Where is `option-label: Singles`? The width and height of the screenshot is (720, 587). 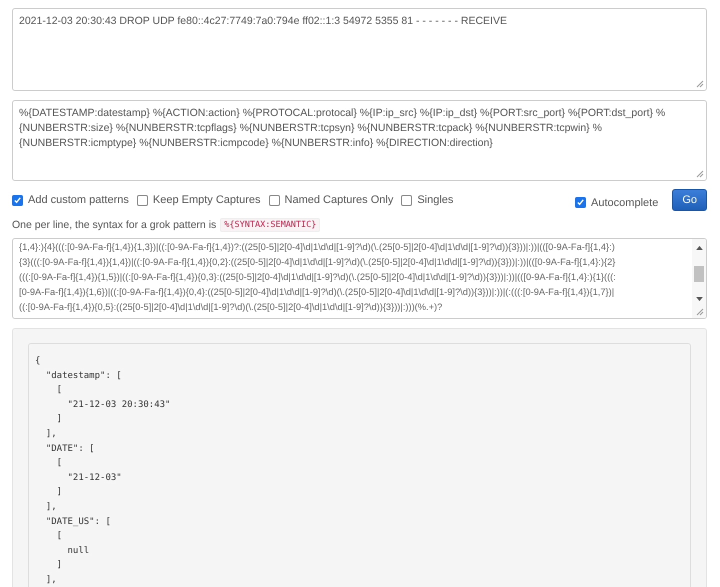 option-label: Singles is located at coordinates (435, 200).